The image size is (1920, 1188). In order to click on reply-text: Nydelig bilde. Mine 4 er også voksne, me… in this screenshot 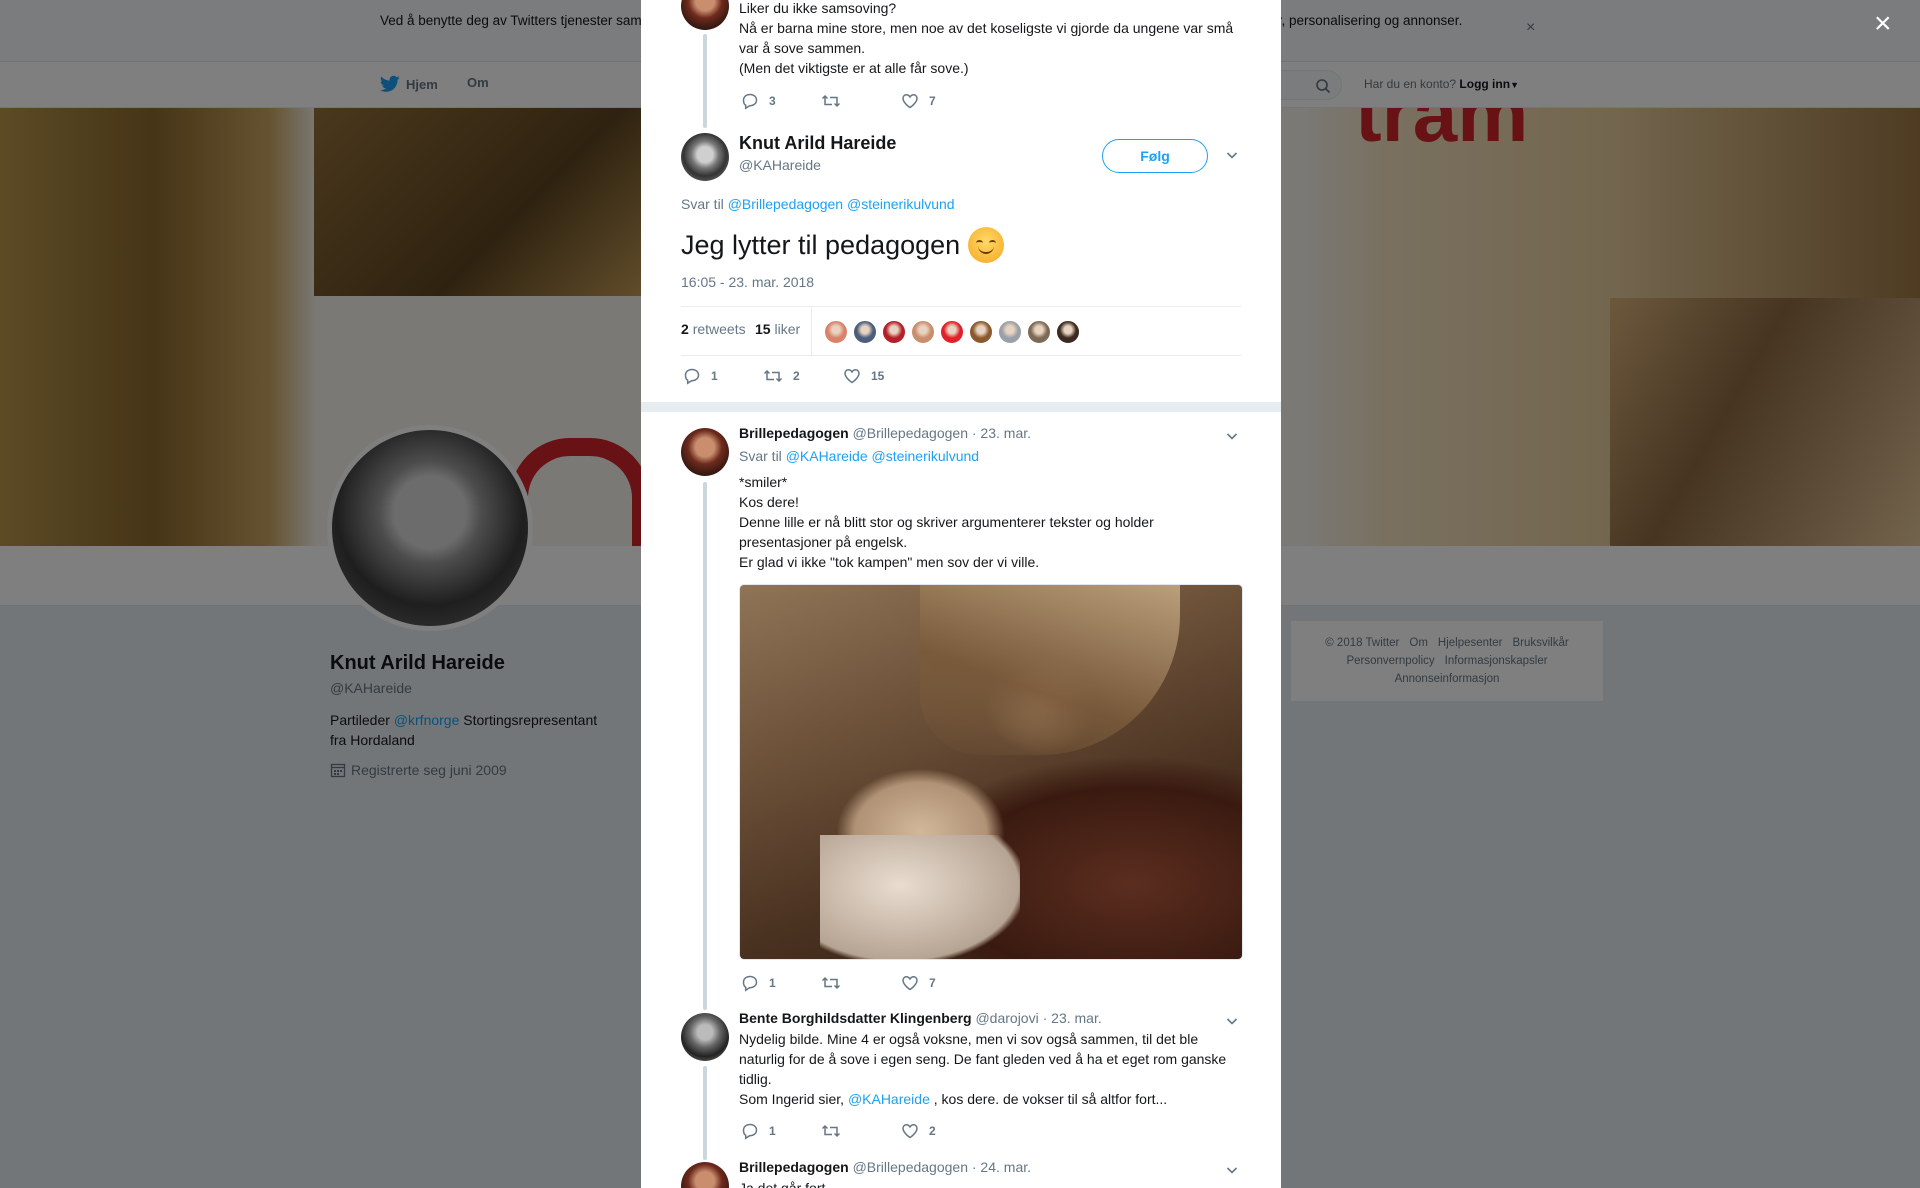, I will do `click(991, 1069)`.